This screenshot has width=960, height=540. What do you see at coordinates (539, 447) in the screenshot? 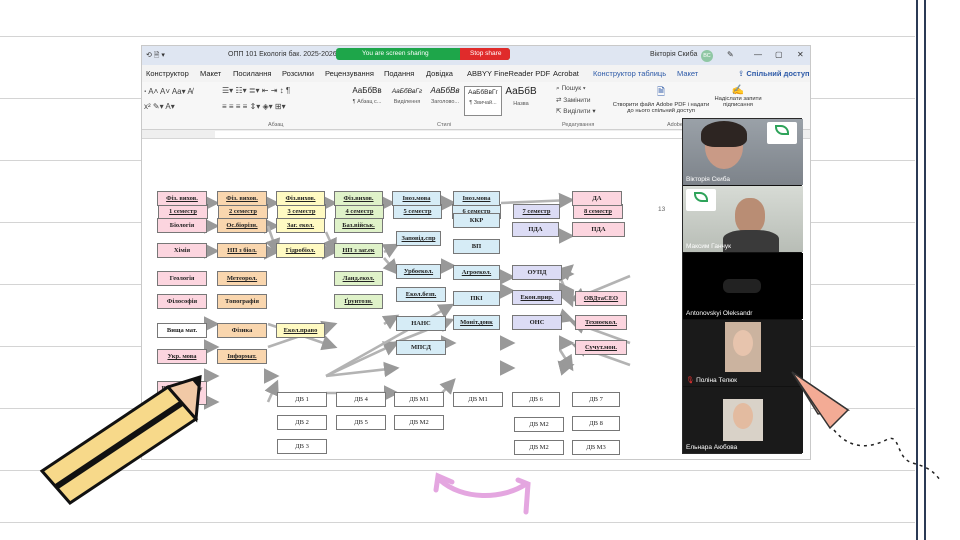
I see `elective-box: ДВ М2` at bounding box center [539, 447].